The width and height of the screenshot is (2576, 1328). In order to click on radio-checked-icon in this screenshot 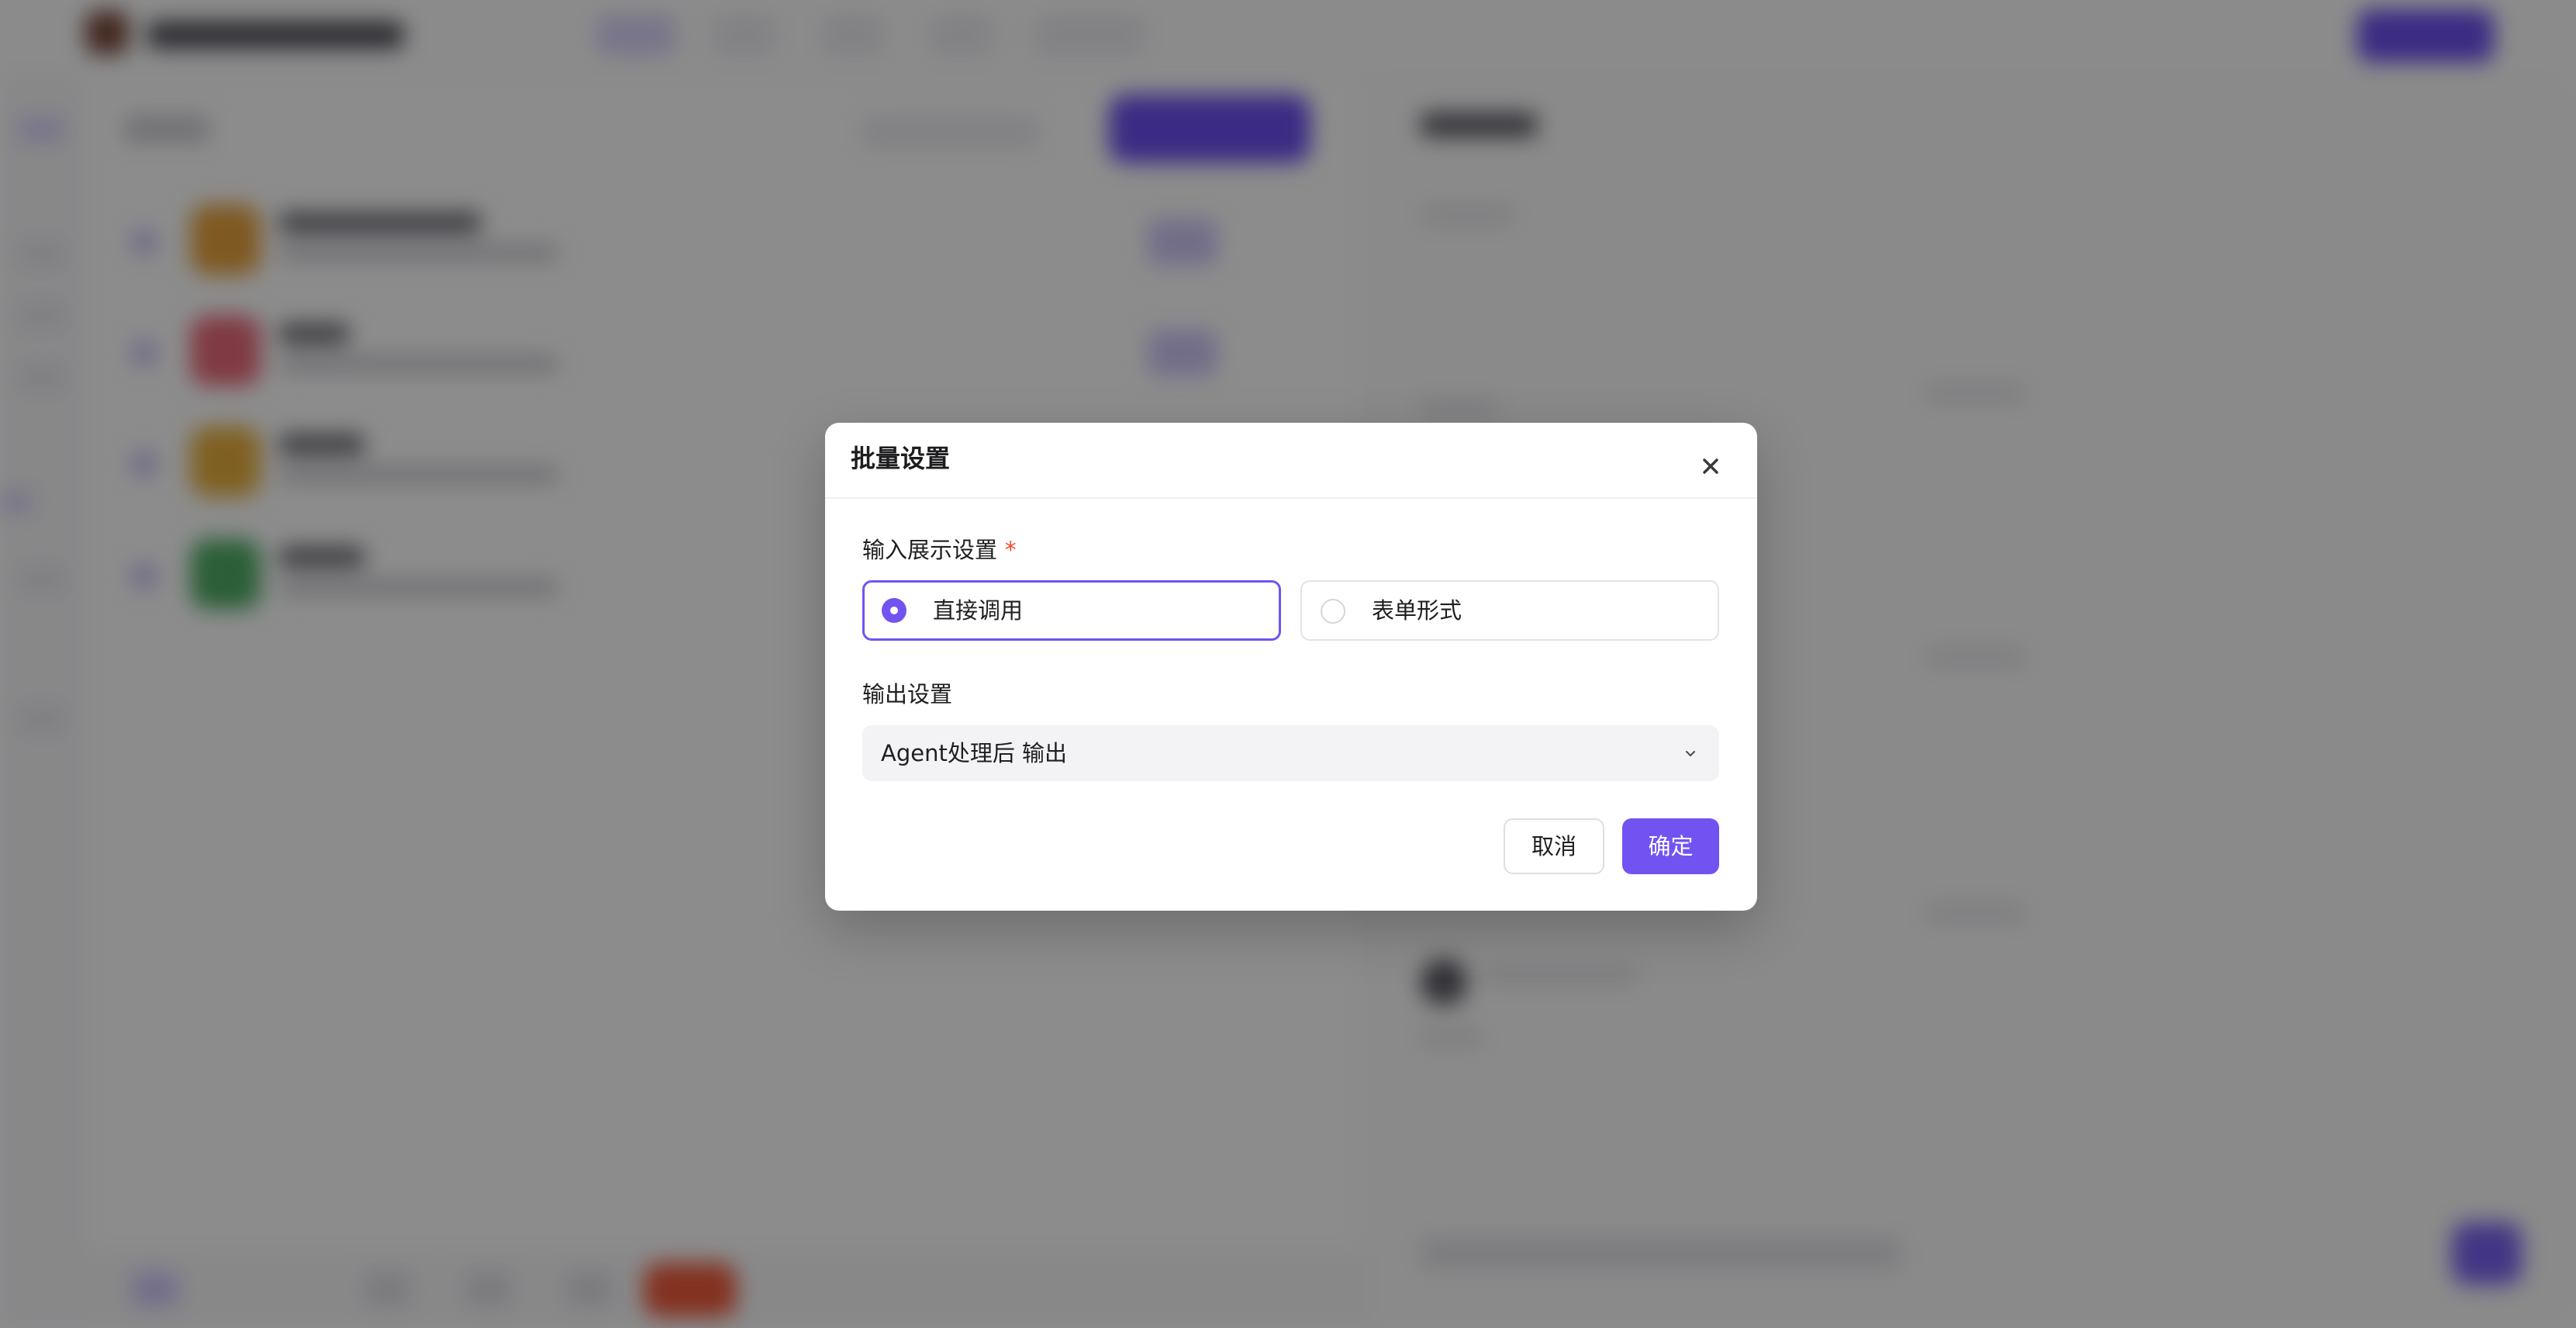, I will do `click(894, 610)`.